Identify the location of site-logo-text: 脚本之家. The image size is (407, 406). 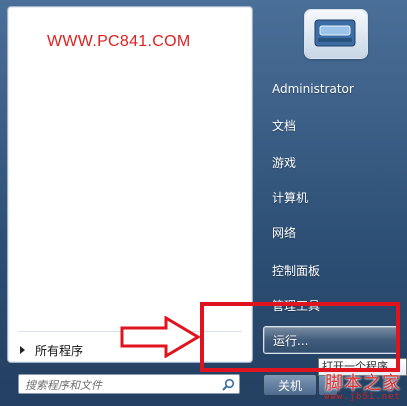
(363, 383).